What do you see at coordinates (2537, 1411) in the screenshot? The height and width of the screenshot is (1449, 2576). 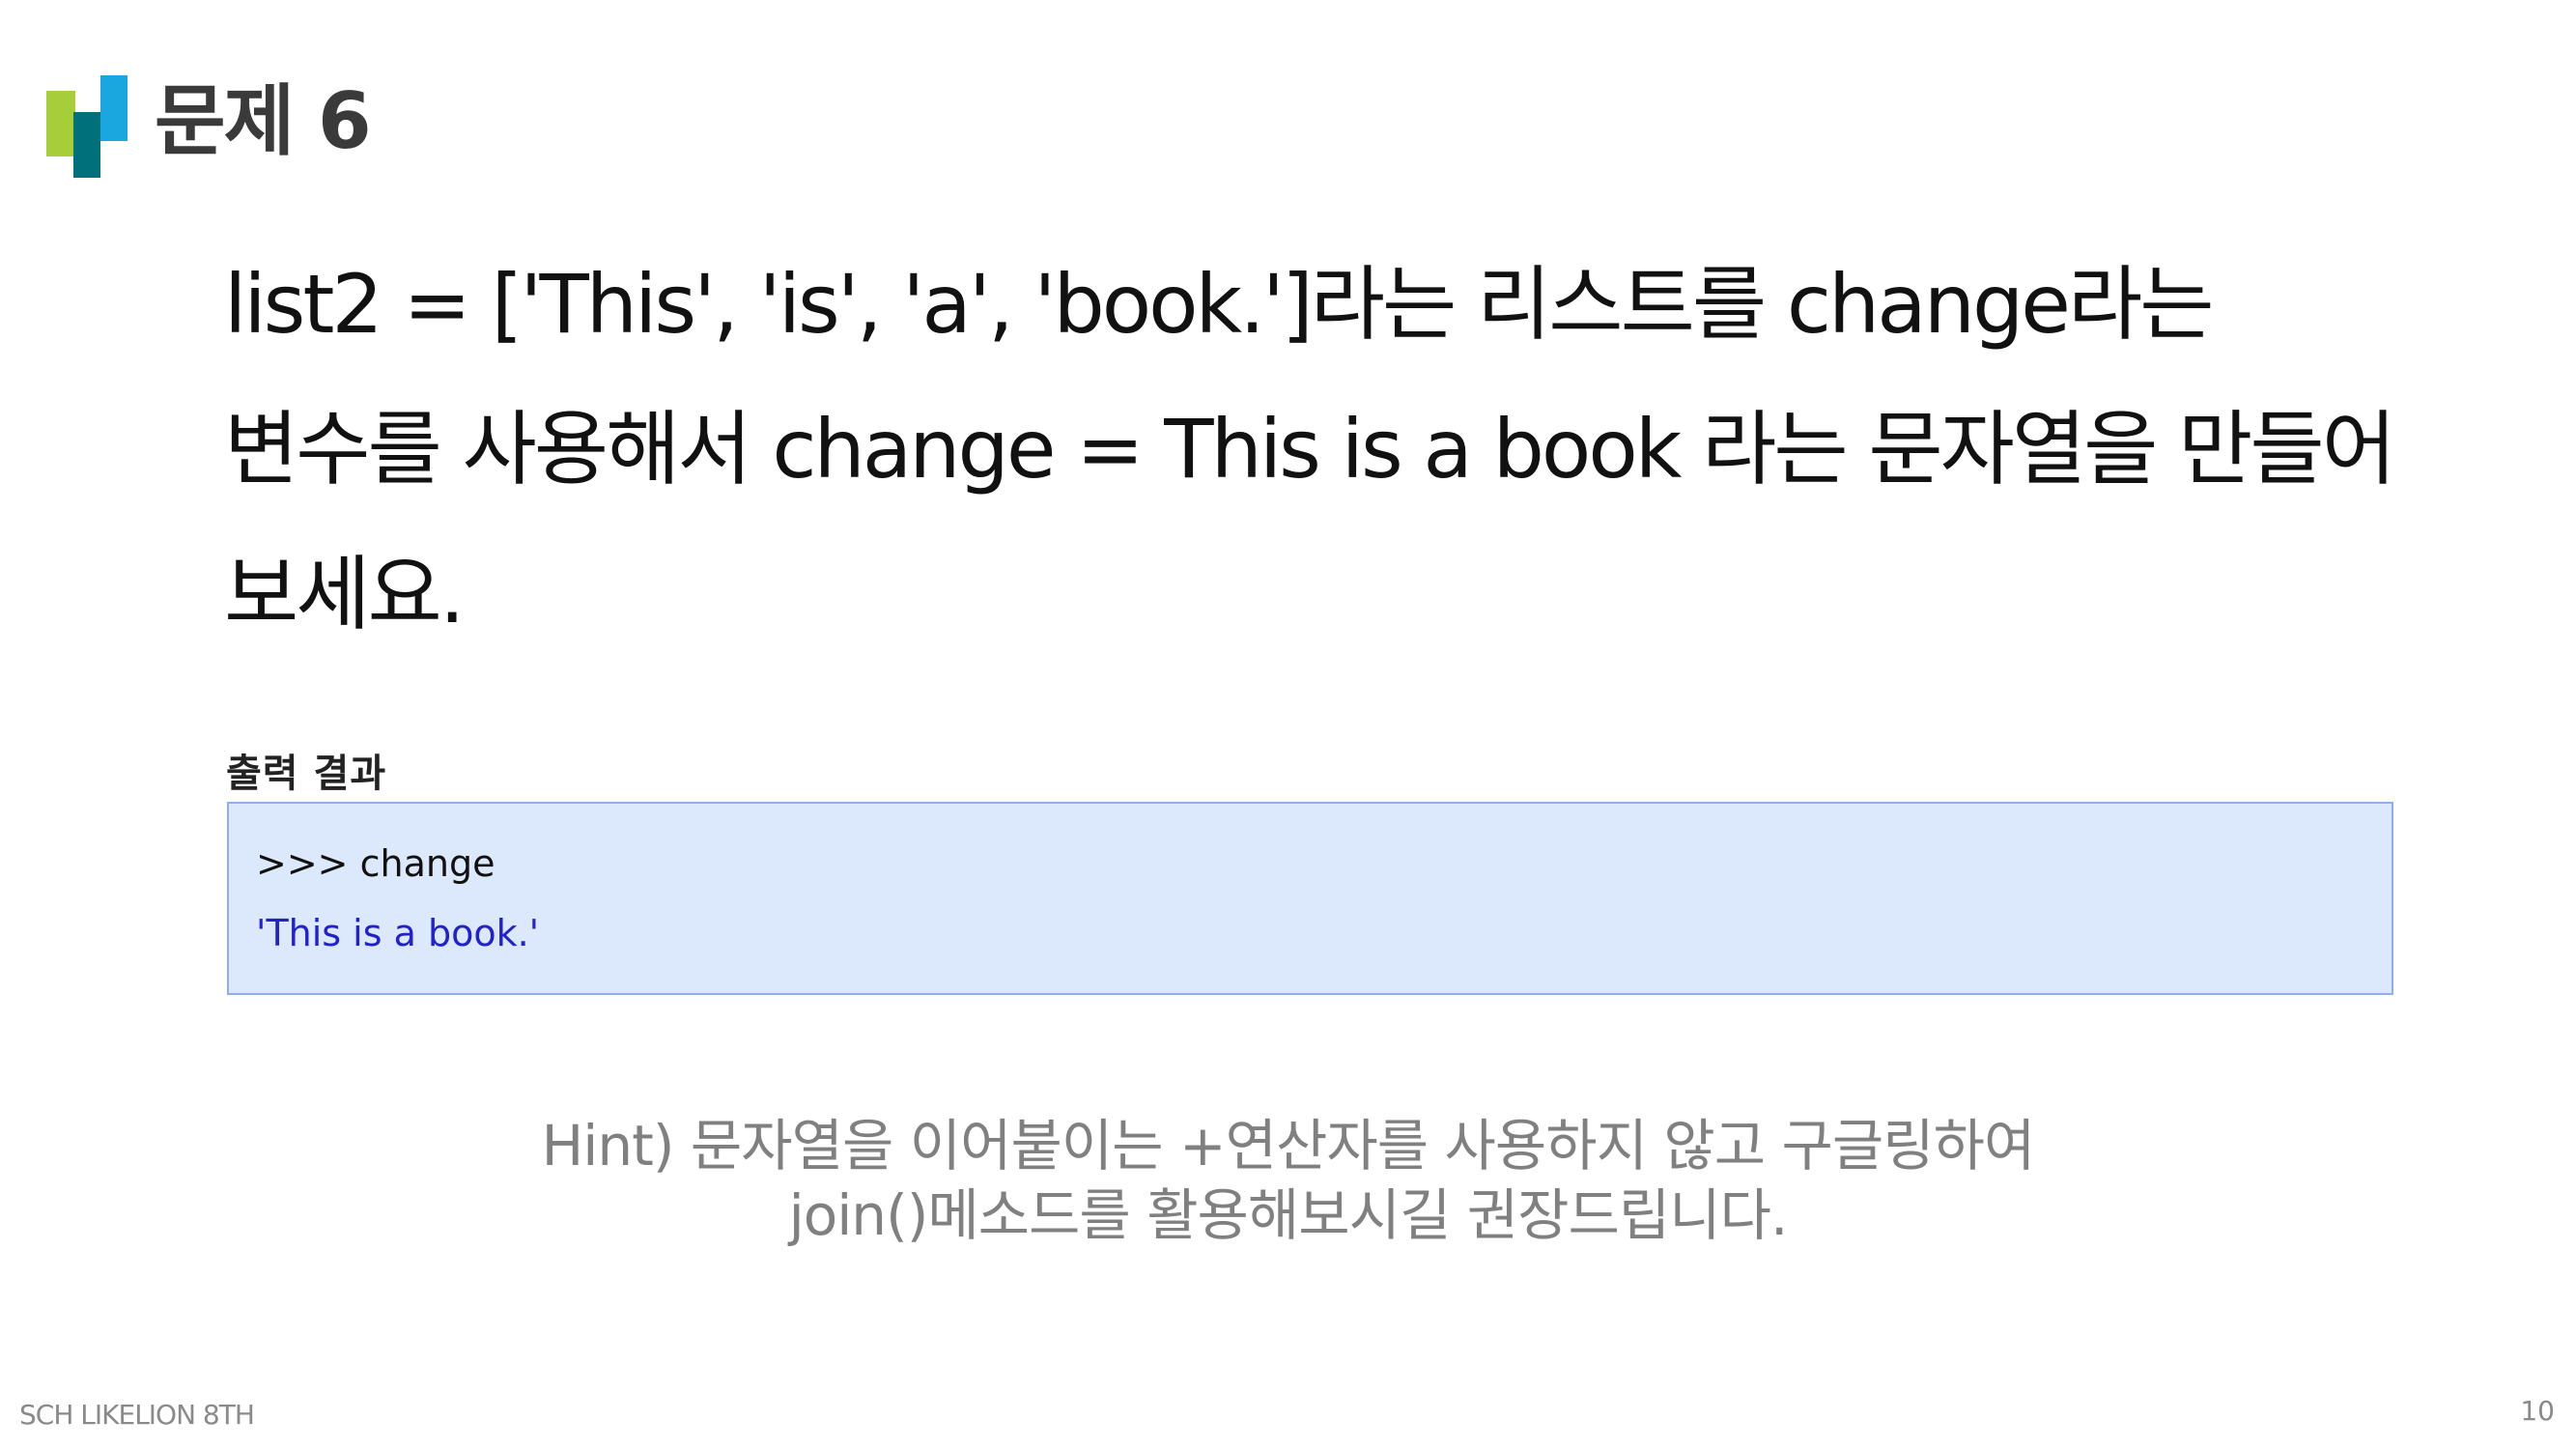 I see `page-number: 10` at bounding box center [2537, 1411].